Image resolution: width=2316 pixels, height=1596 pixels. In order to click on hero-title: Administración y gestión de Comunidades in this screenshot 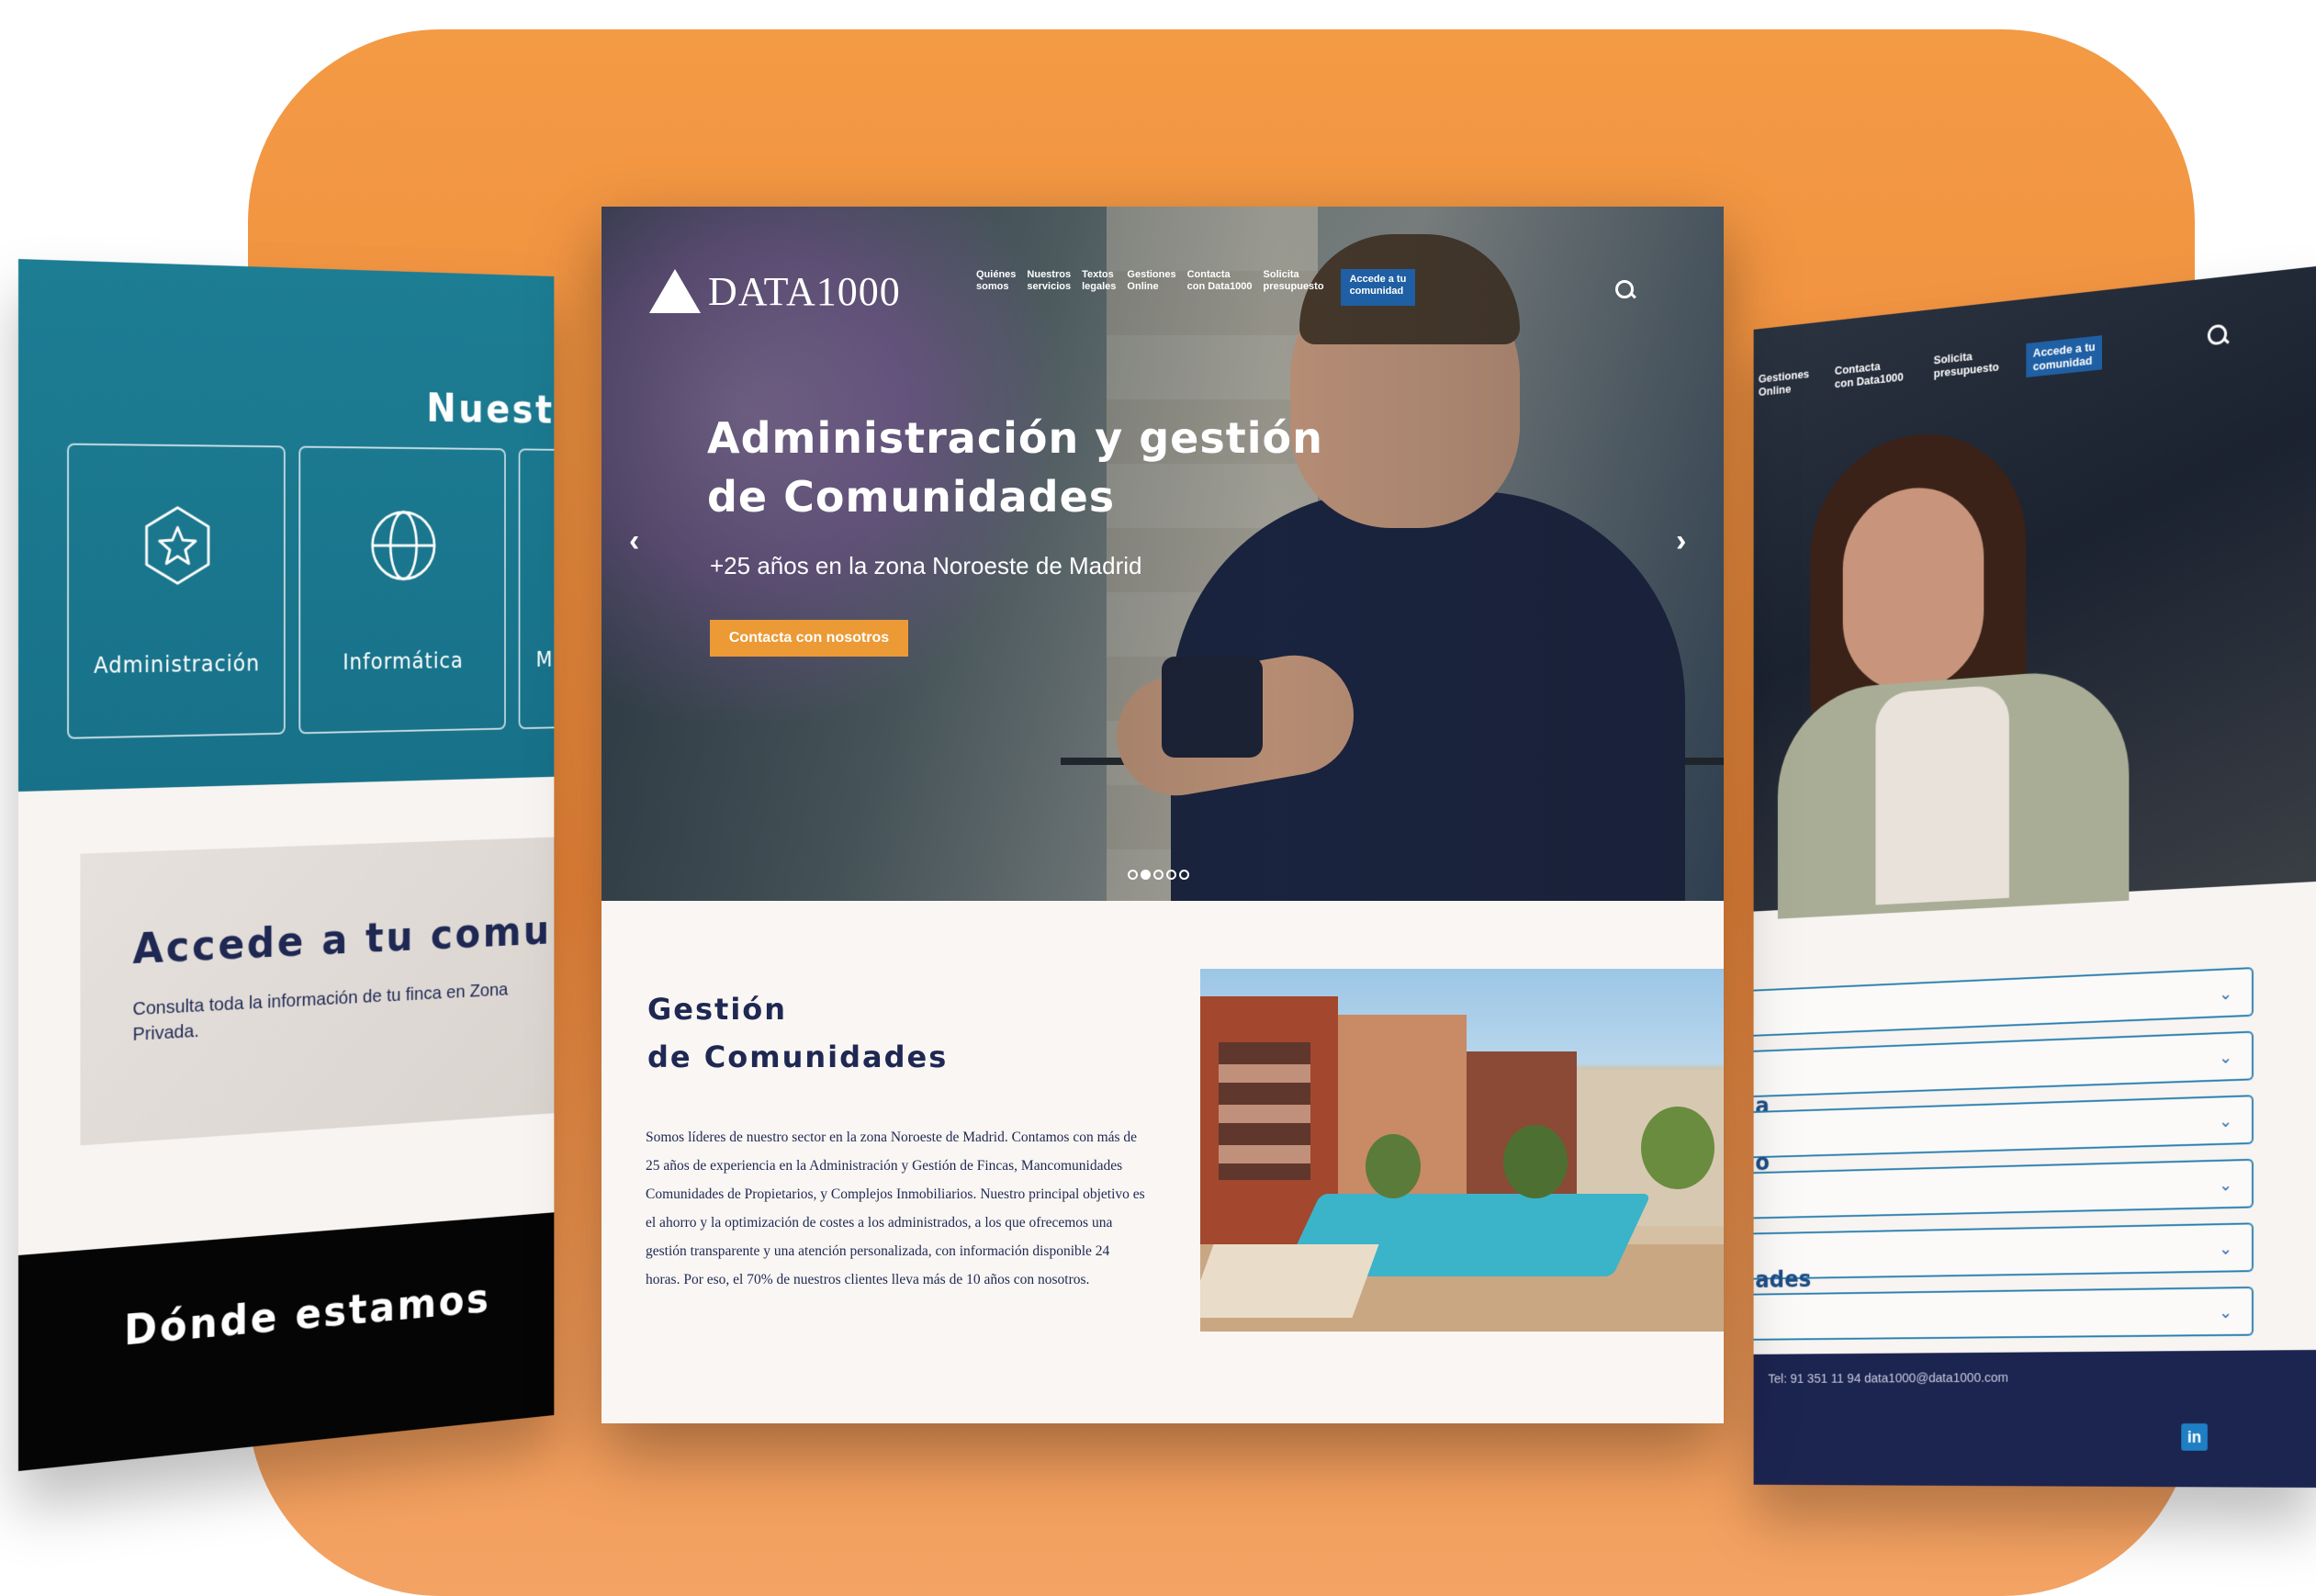, I will do `click(1015, 467)`.